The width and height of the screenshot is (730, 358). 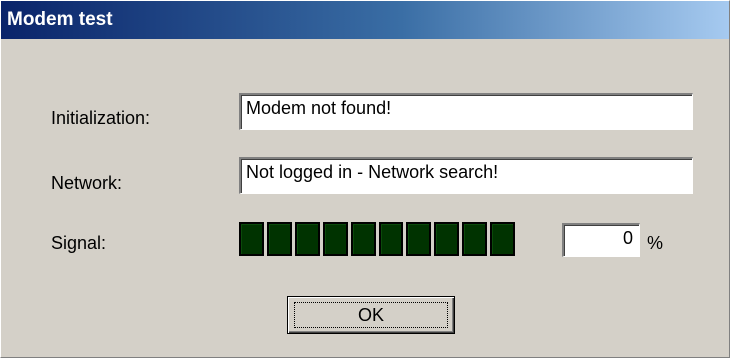 I want to click on title-bar: Modem test, so click(x=365, y=20).